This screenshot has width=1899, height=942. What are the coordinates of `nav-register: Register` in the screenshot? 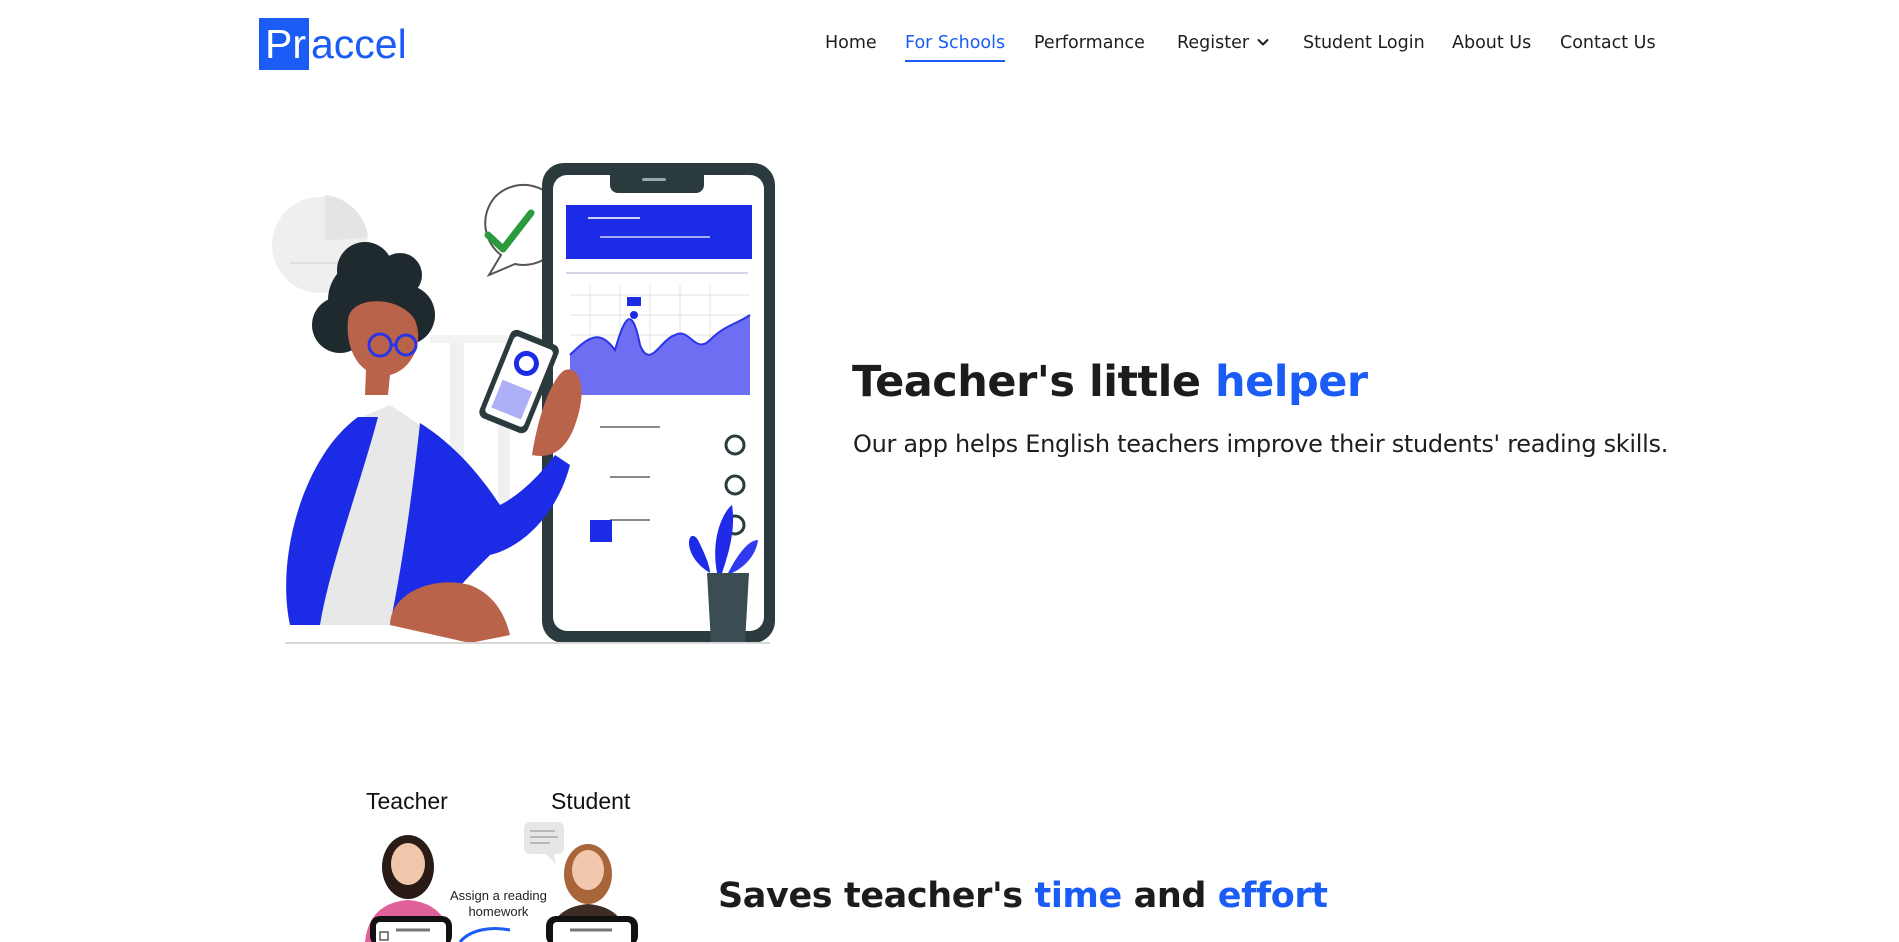 It's located at (1224, 43).